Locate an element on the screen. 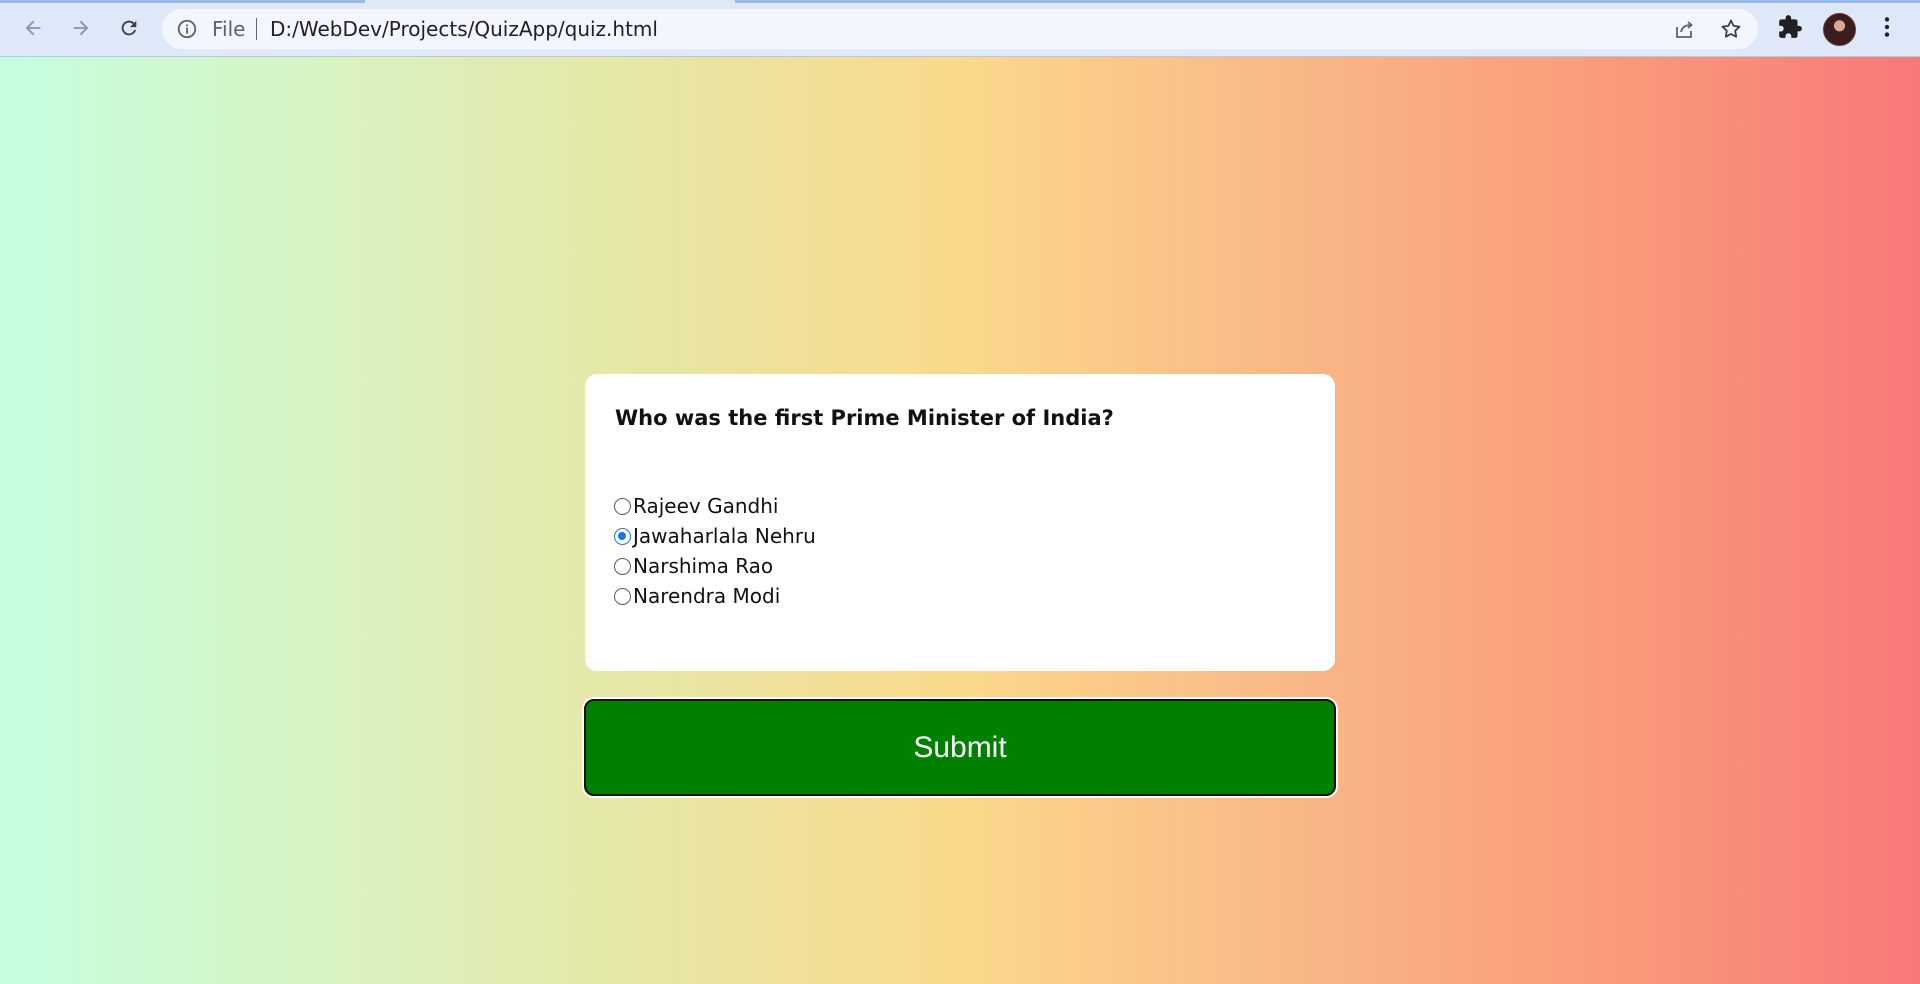  reload-icon is located at coordinates (129, 28).